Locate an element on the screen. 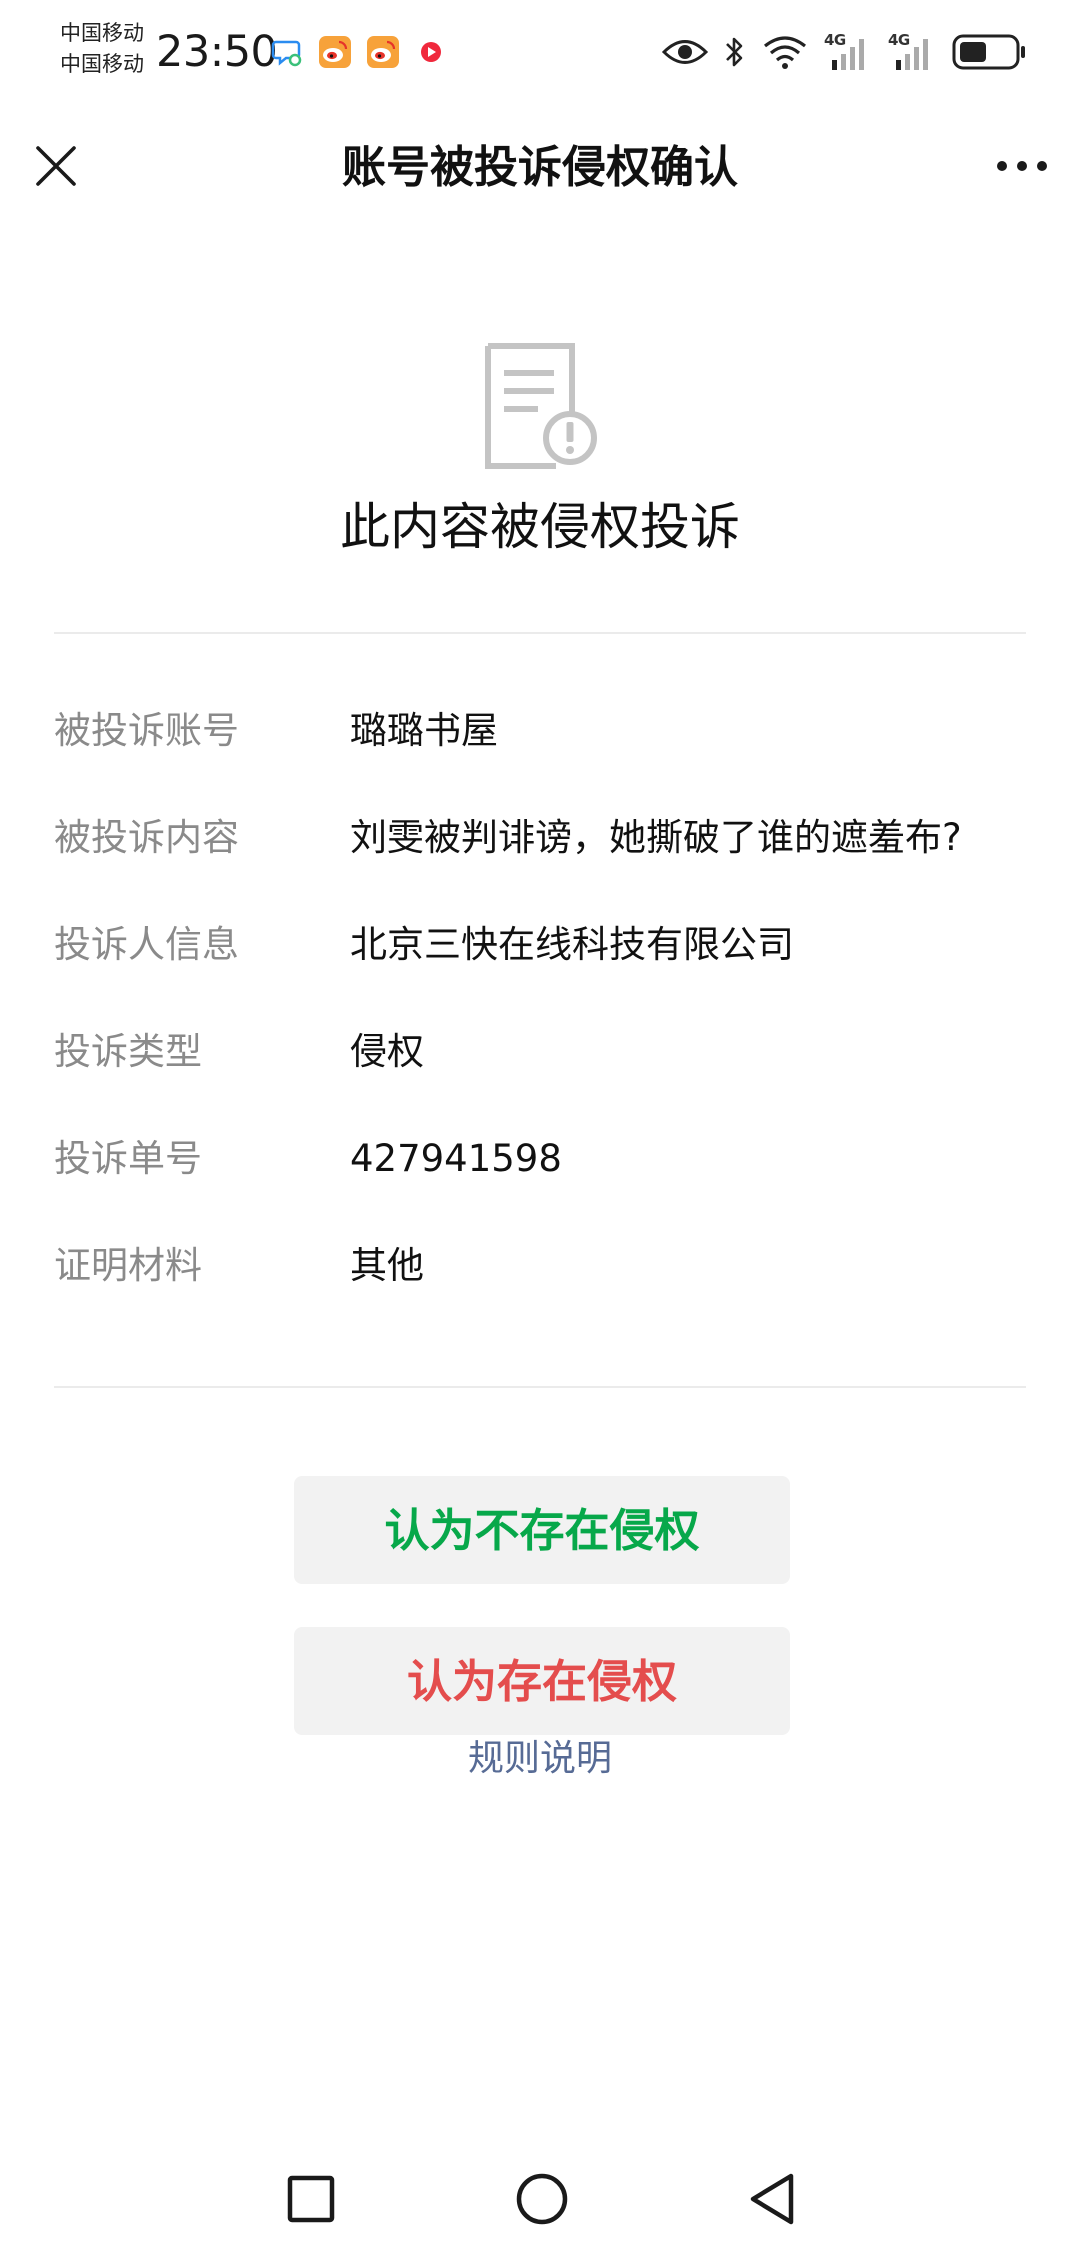 This screenshot has height=2244, width=1080. detail-label: 投诉类型 is located at coordinates (128, 1051).